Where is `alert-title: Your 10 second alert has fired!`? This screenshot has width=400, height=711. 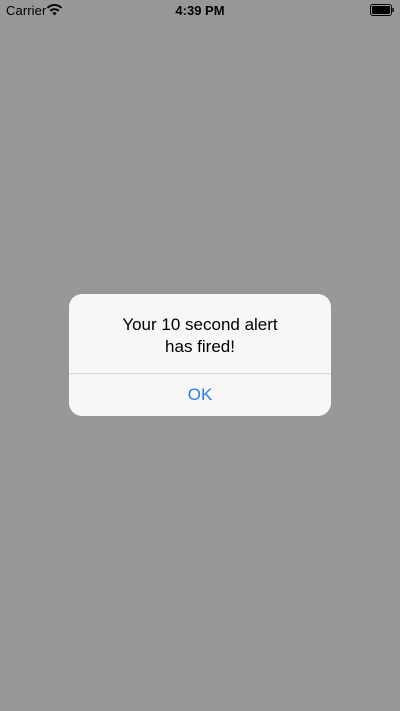
alert-title: Your 10 second alert has fired! is located at coordinates (200, 344).